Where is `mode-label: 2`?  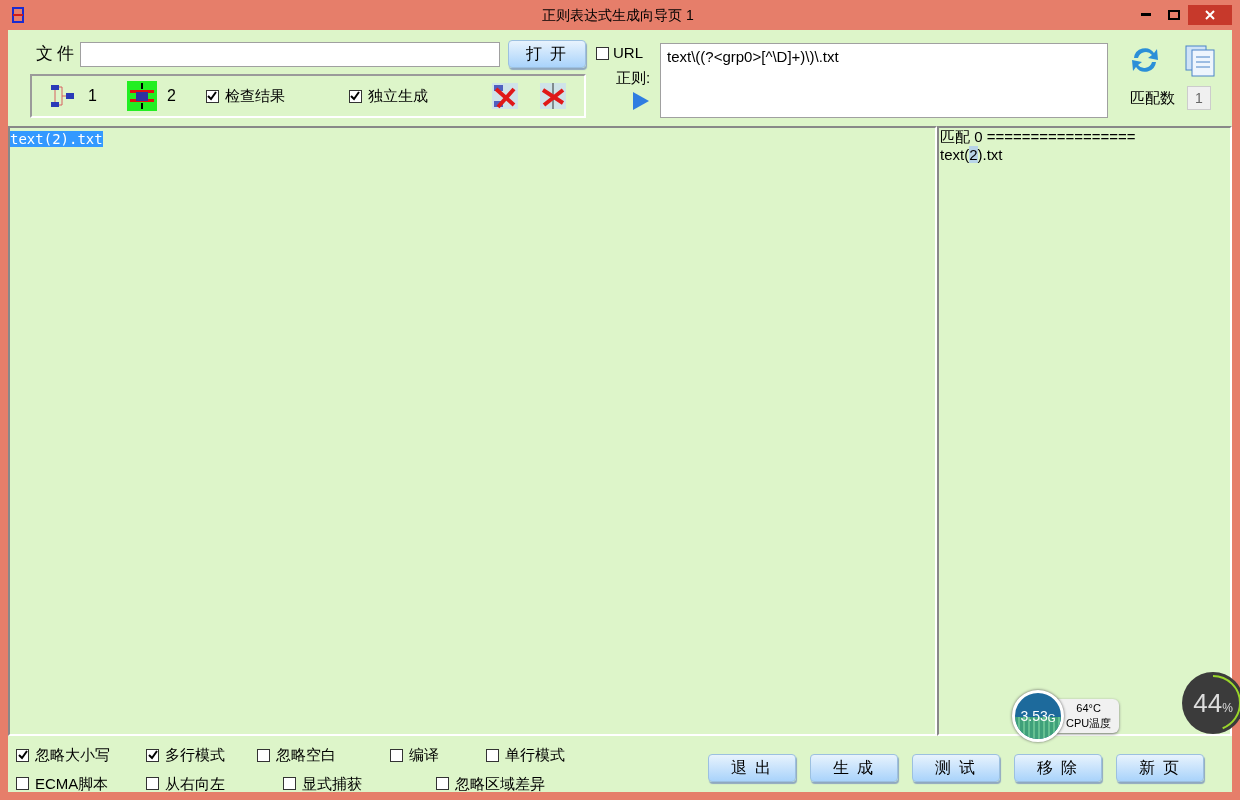 mode-label: 2 is located at coordinates (171, 96).